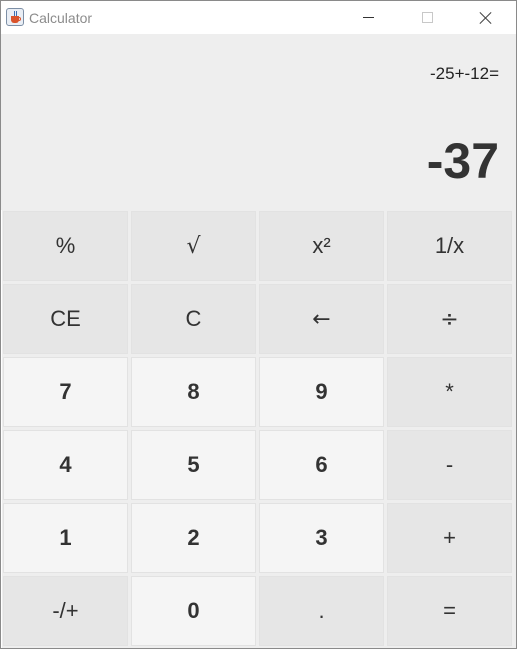  I want to click on digit-8-label: 8, so click(193, 391).